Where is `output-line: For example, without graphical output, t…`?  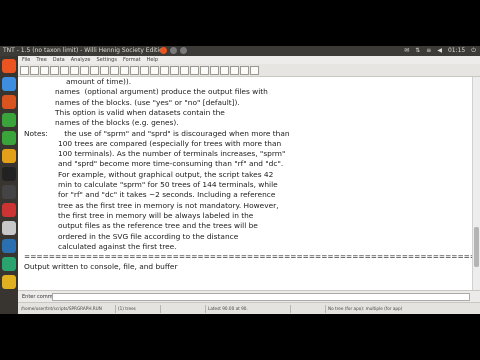
output-line: For example, without graphical output, t… is located at coordinates (166, 174).